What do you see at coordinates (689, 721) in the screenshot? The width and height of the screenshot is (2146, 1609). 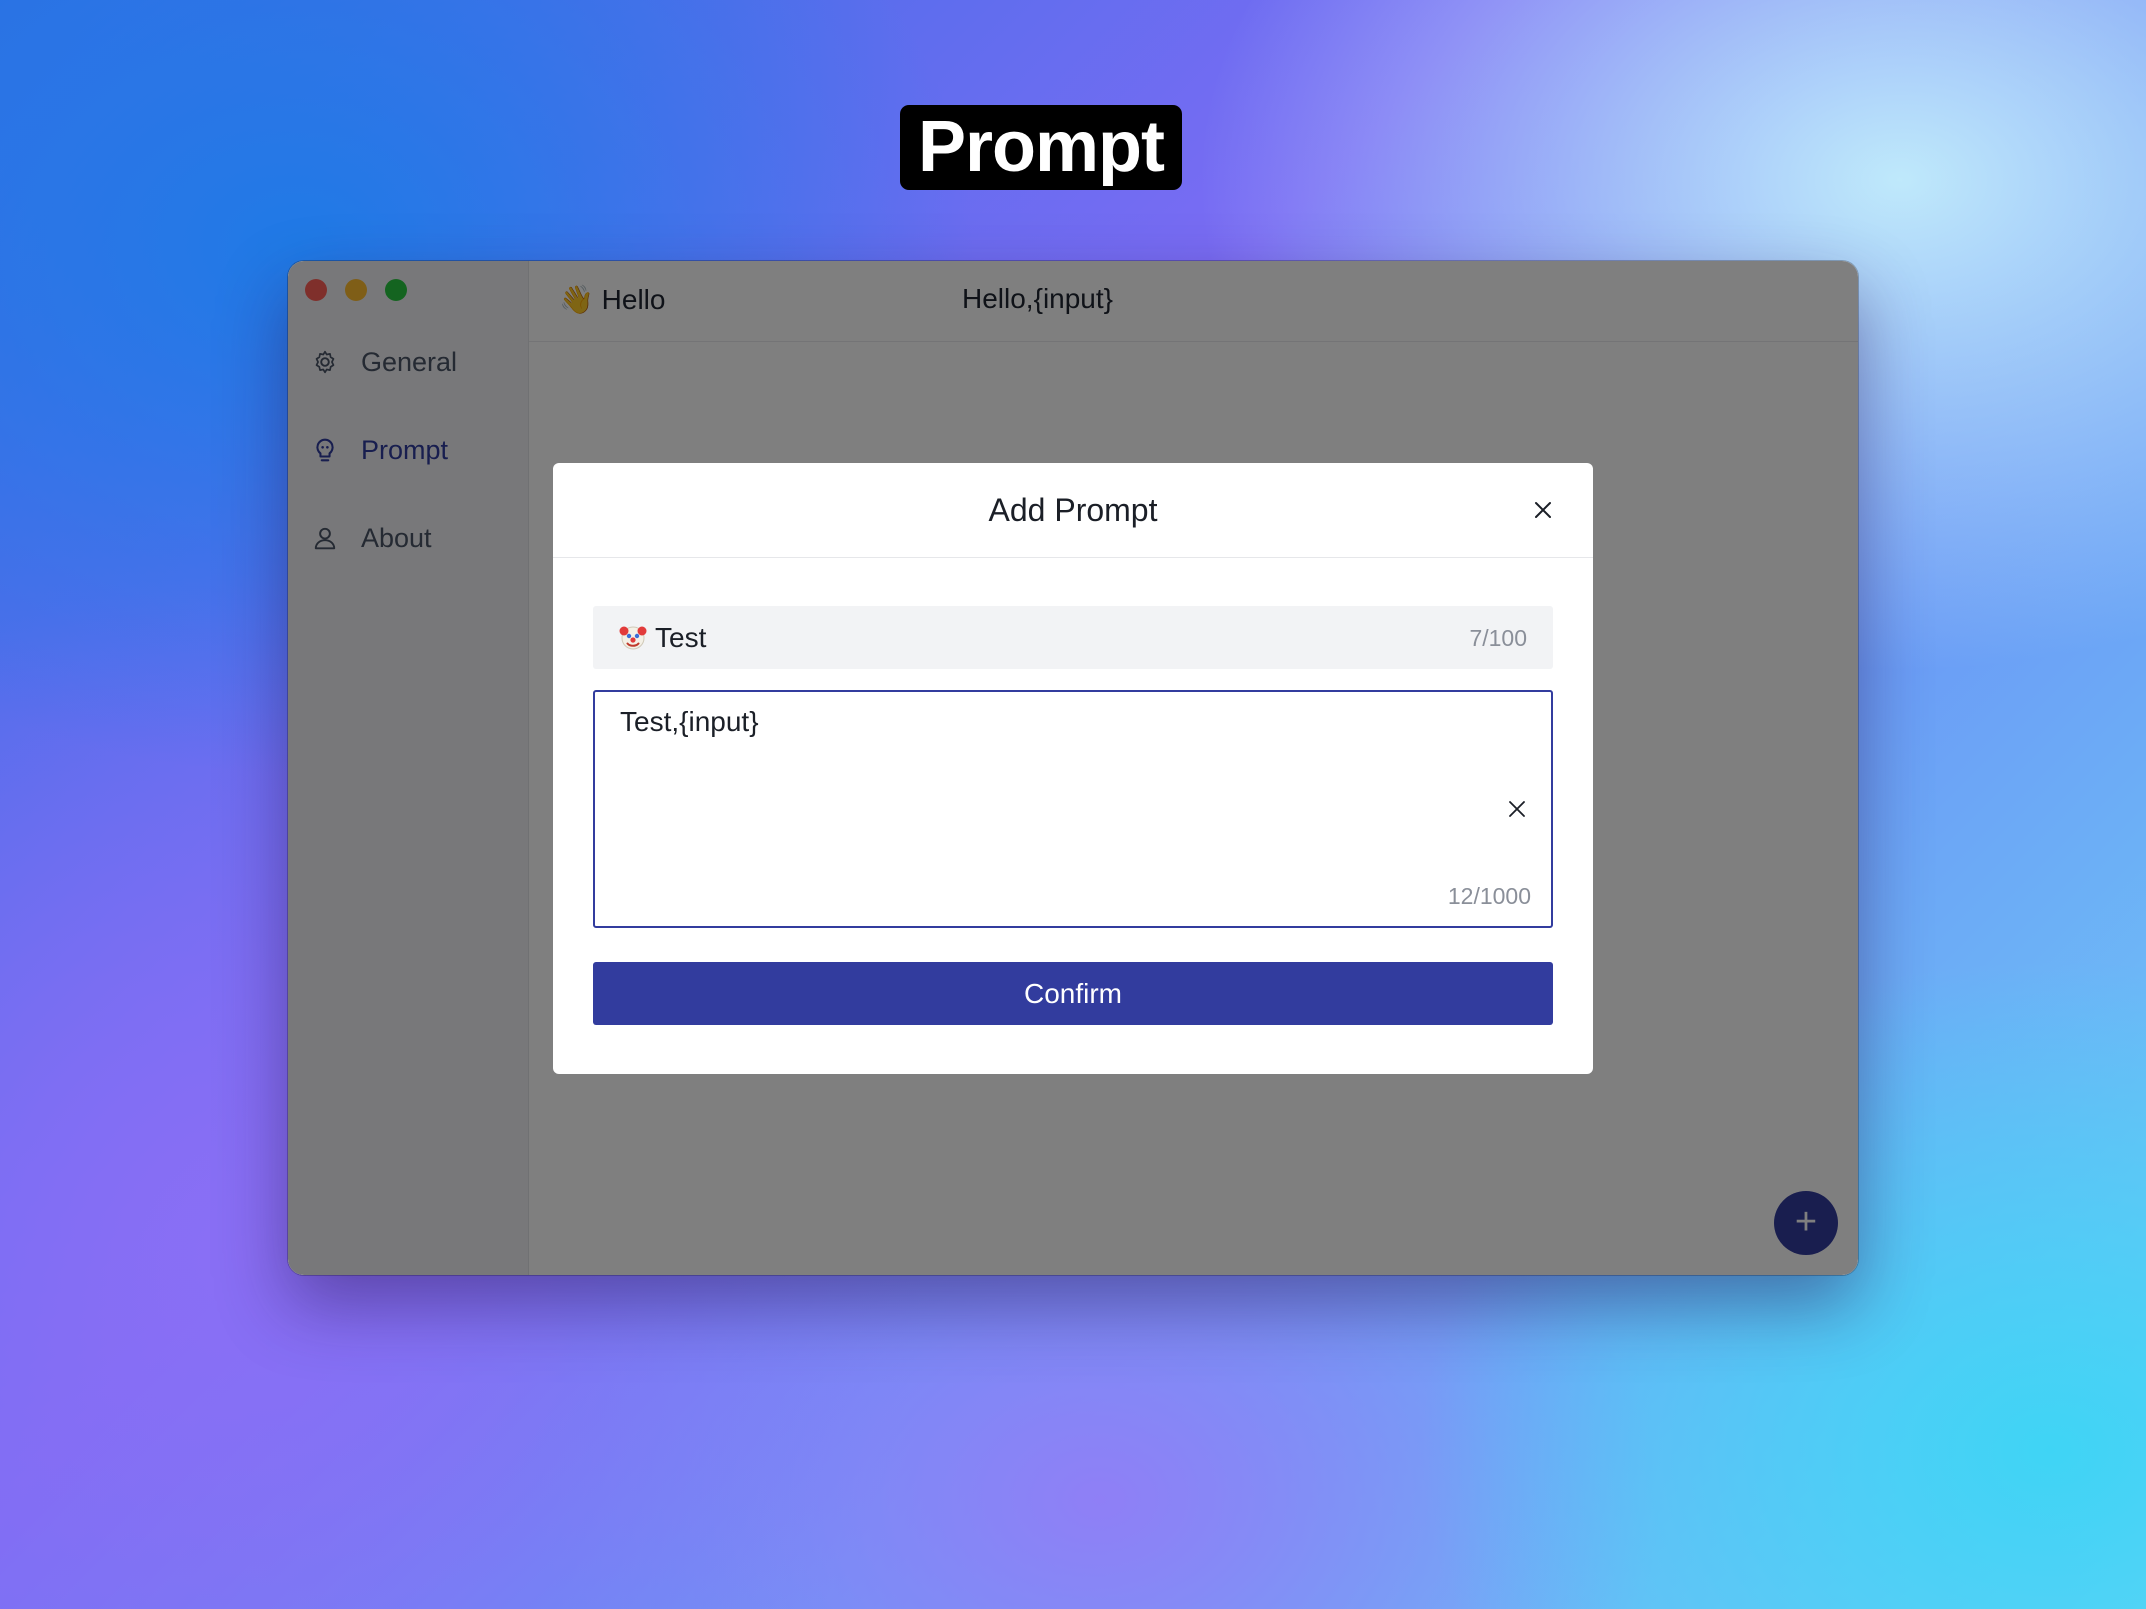 I see `prompt-text-value: Test,{input}` at bounding box center [689, 721].